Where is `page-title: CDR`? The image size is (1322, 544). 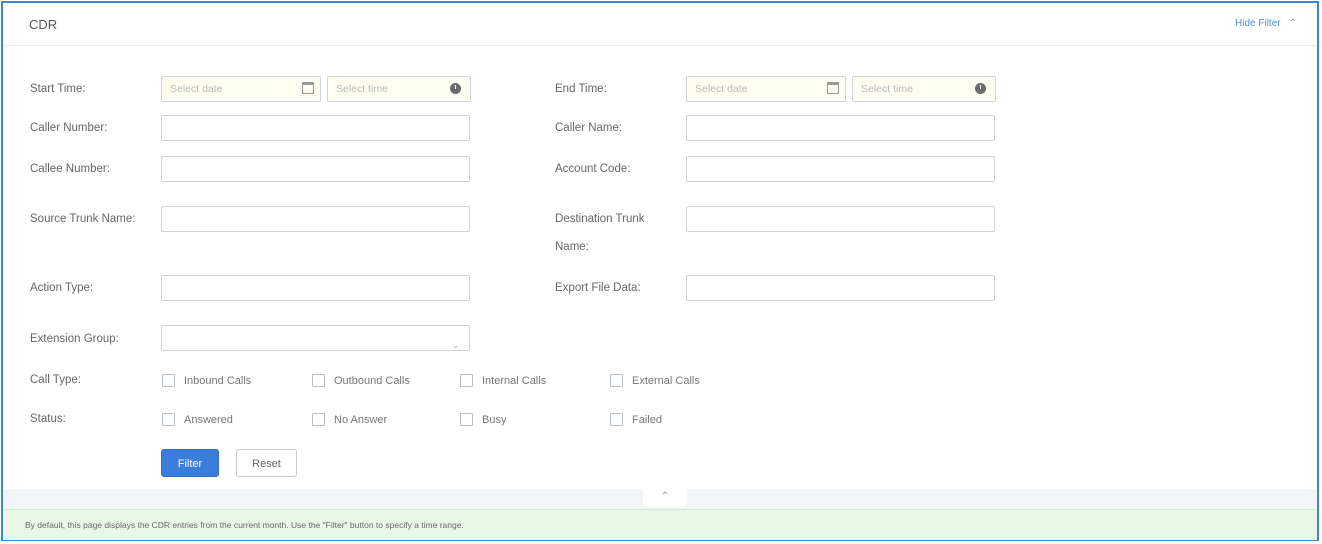
page-title: CDR is located at coordinates (43, 24).